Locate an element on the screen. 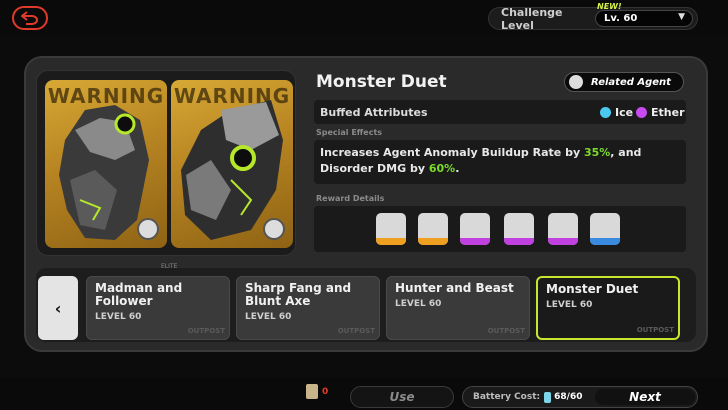 The width and height of the screenshot is (728, 410). attribute-ice: Ice is located at coordinates (616, 112).